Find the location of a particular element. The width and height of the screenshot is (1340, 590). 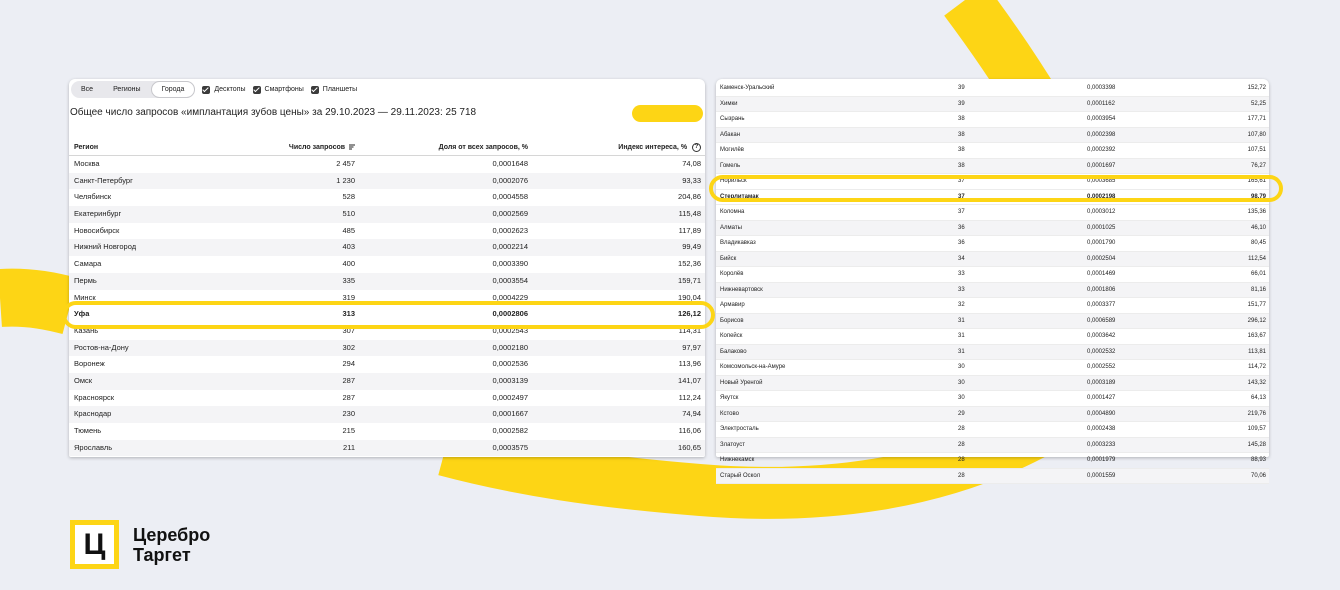

table-row: Златоуст 28 0,0003233 145,28 is located at coordinates (992, 445).